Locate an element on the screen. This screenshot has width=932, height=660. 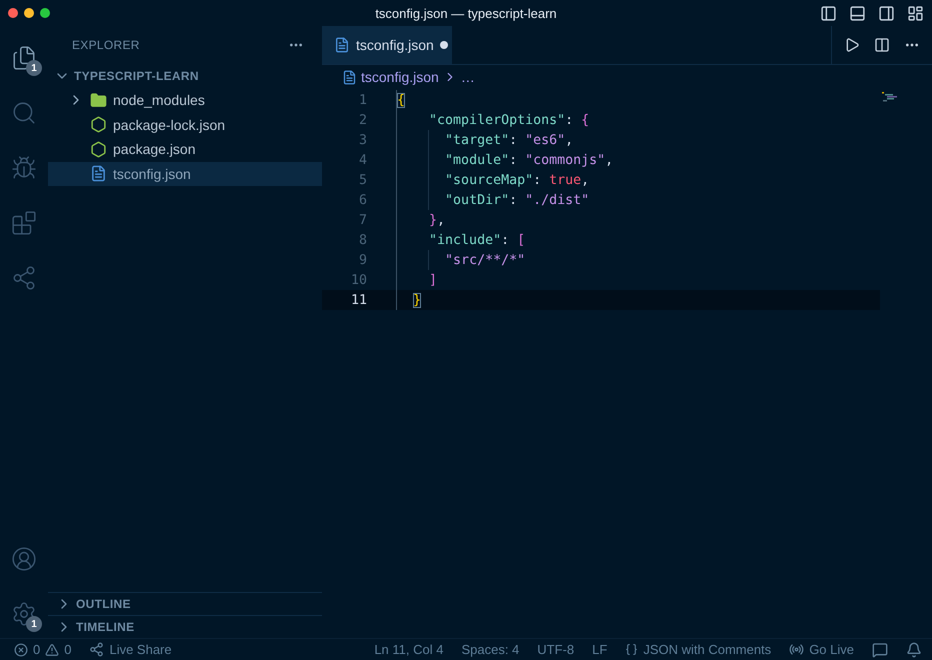
line-number: 4 is located at coordinates (363, 160).